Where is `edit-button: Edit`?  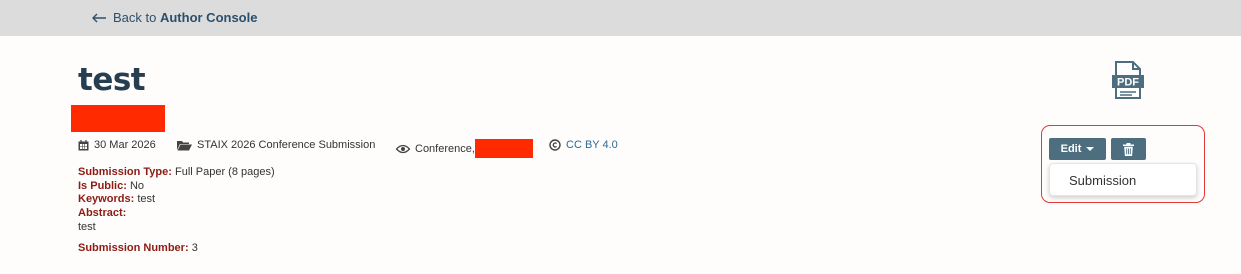 edit-button: Edit is located at coordinates (1077, 149).